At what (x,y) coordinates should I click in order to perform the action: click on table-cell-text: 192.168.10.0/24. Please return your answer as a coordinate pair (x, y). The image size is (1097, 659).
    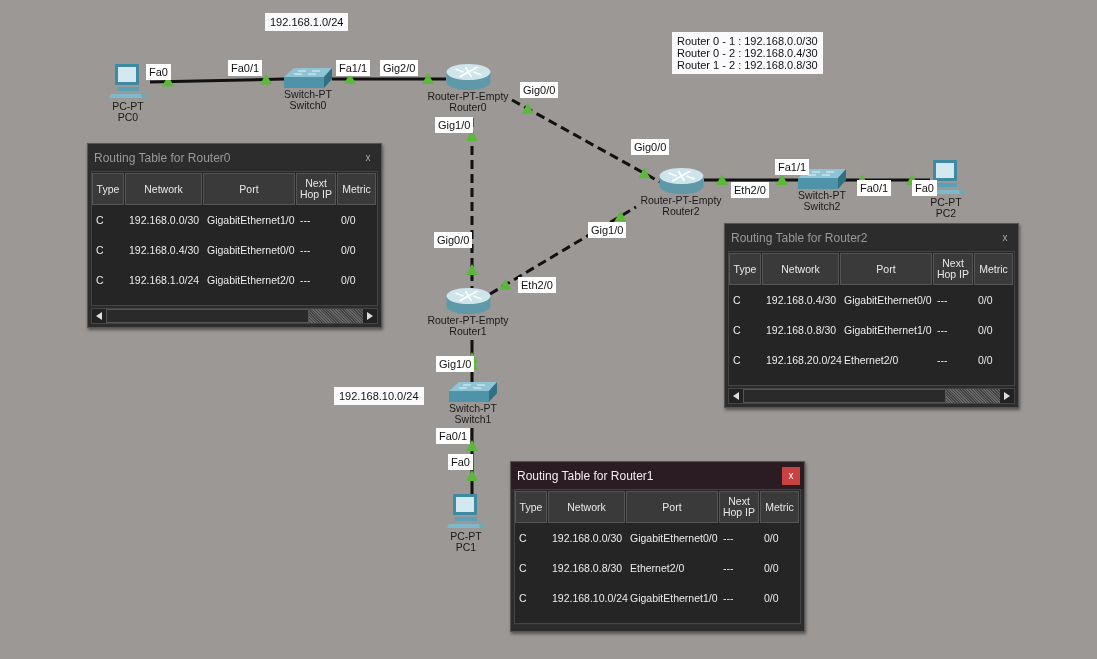
    Looking at the image, I should click on (588, 598).